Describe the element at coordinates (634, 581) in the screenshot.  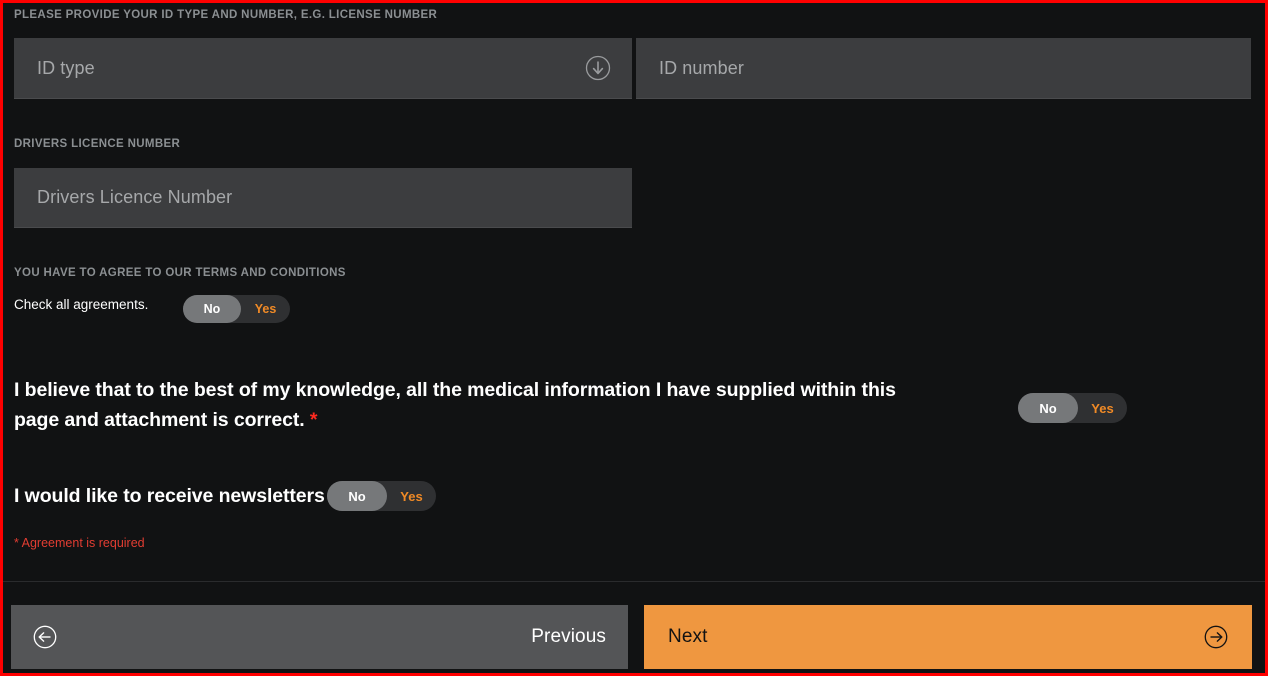
I see `footer-divider` at that location.